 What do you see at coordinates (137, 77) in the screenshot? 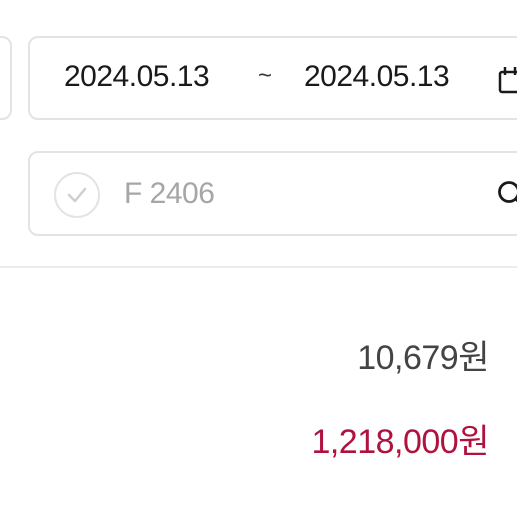
I see `start-date: 2024.05.13` at bounding box center [137, 77].